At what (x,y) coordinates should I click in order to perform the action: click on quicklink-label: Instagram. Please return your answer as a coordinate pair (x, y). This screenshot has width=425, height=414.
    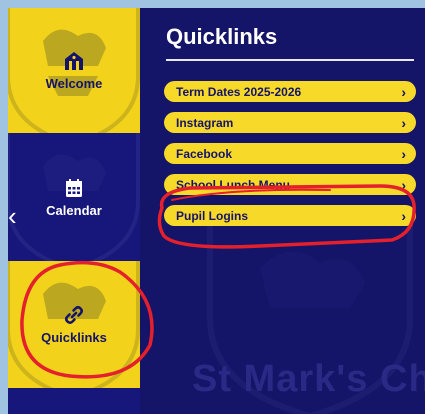
    Looking at the image, I should click on (205, 122).